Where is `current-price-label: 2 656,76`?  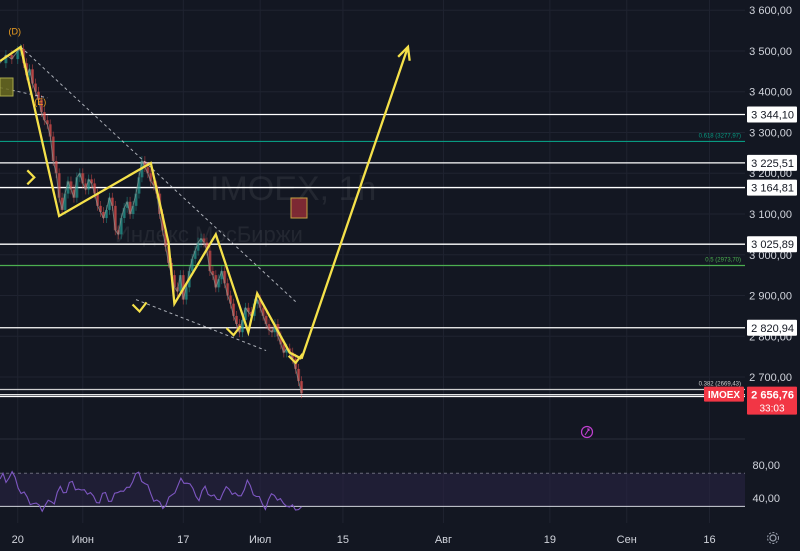
current-price-label: 2 656,76 is located at coordinates (772, 396).